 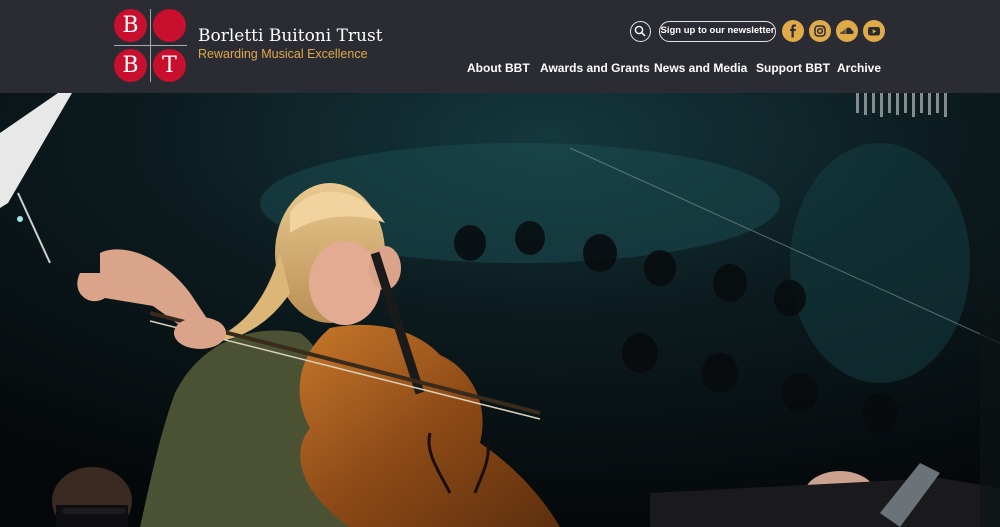 What do you see at coordinates (717, 31) in the screenshot?
I see `newsletter-button: Sign up to our newsletter` at bounding box center [717, 31].